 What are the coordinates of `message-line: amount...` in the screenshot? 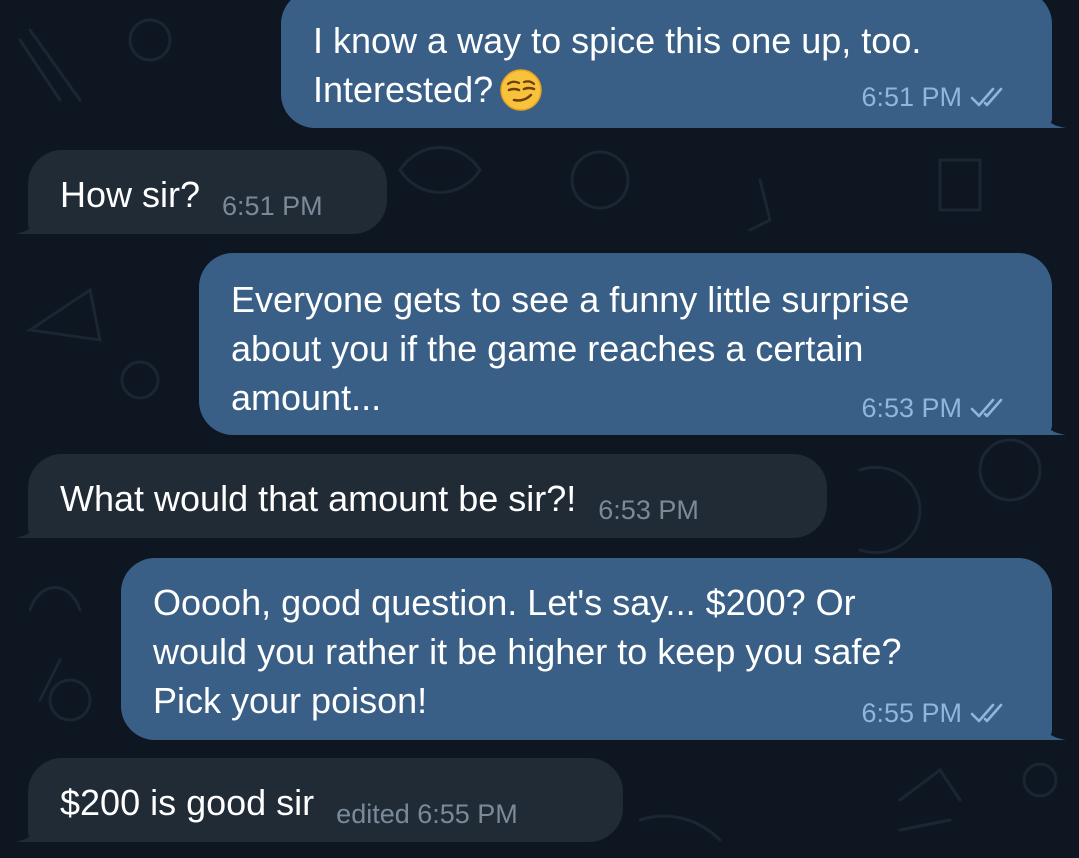 It's located at (306, 397).